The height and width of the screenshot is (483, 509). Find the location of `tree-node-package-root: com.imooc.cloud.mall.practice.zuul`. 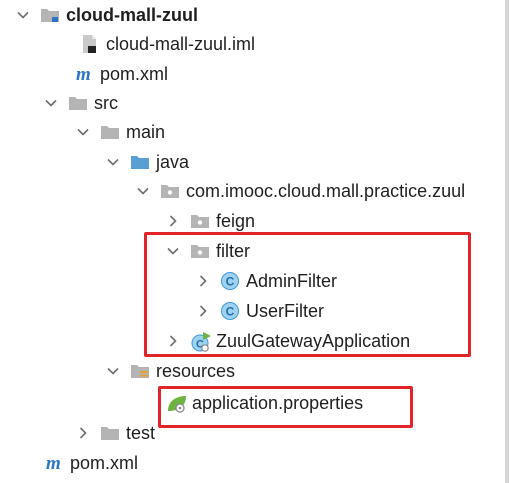

tree-node-package-root: com.imooc.cloud.mall.practice.zuul is located at coordinates (300, 191).